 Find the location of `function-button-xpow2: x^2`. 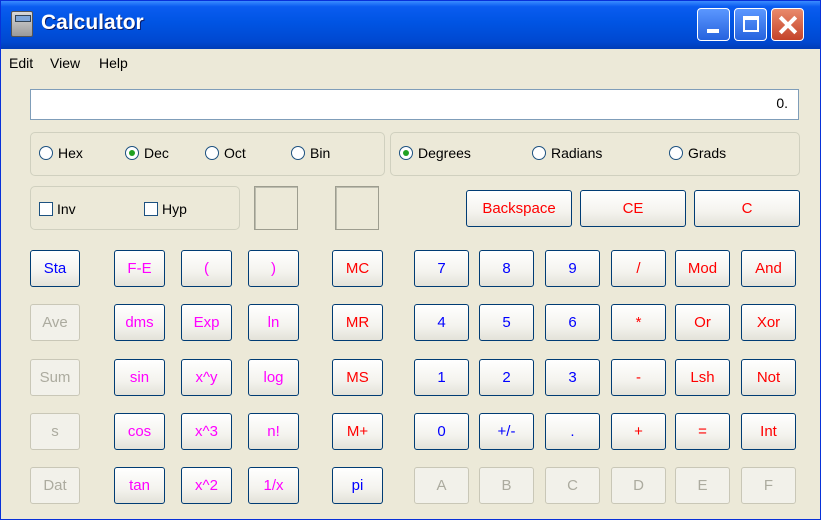

function-button-xpow2: x^2 is located at coordinates (206, 485).